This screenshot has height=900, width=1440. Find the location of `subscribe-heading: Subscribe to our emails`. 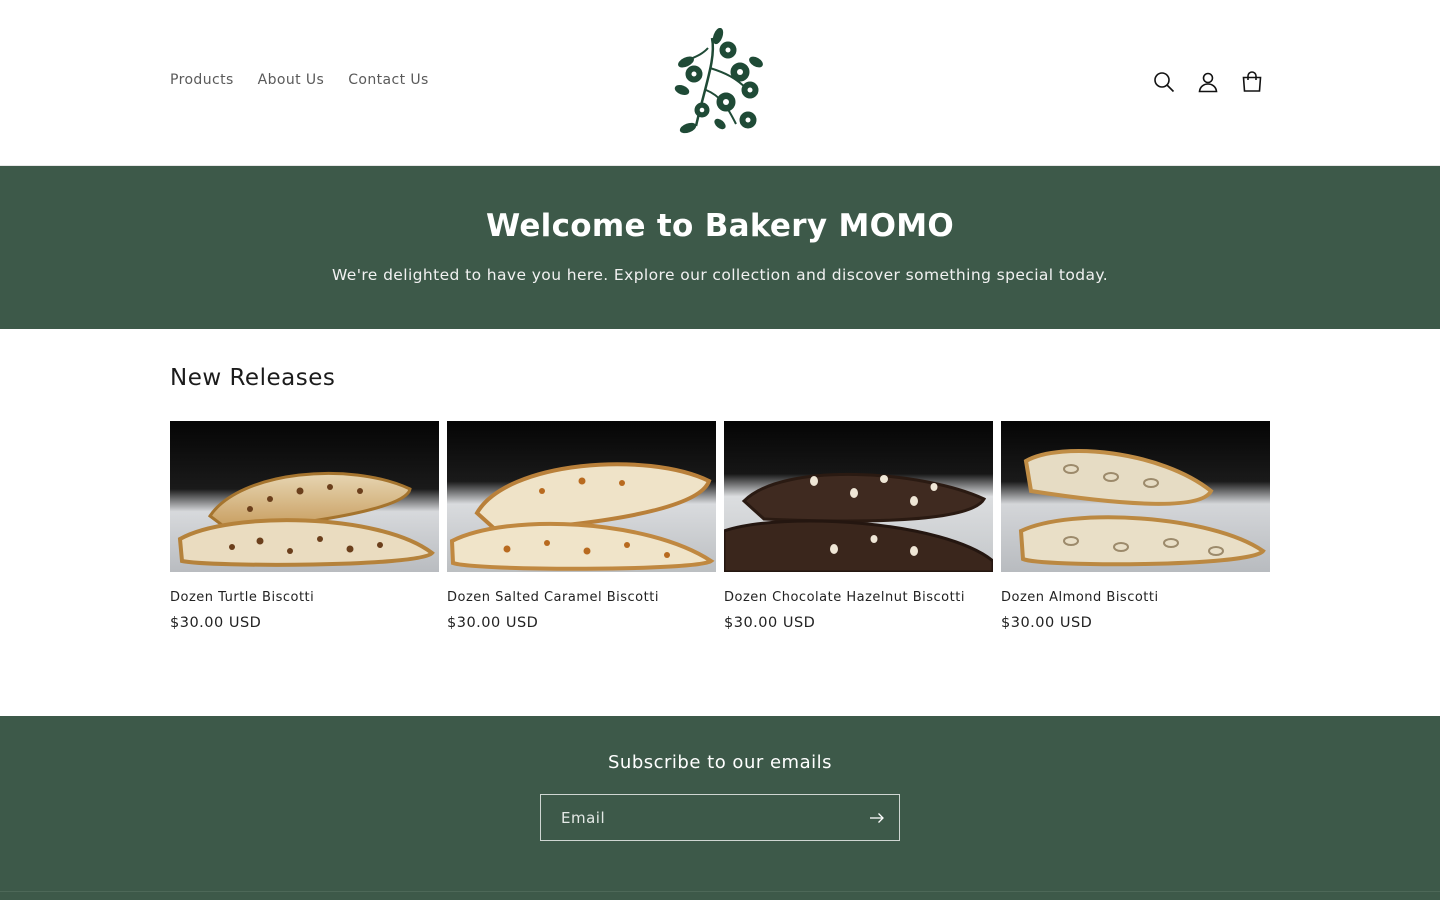

subscribe-heading: Subscribe to our emails is located at coordinates (719, 762).